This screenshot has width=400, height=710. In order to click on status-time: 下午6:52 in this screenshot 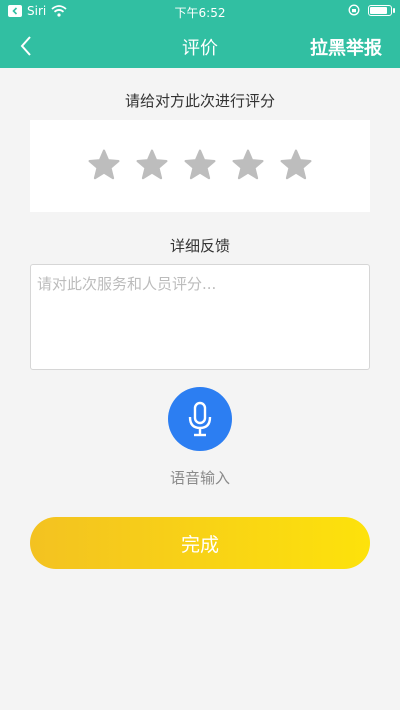, I will do `click(200, 13)`.